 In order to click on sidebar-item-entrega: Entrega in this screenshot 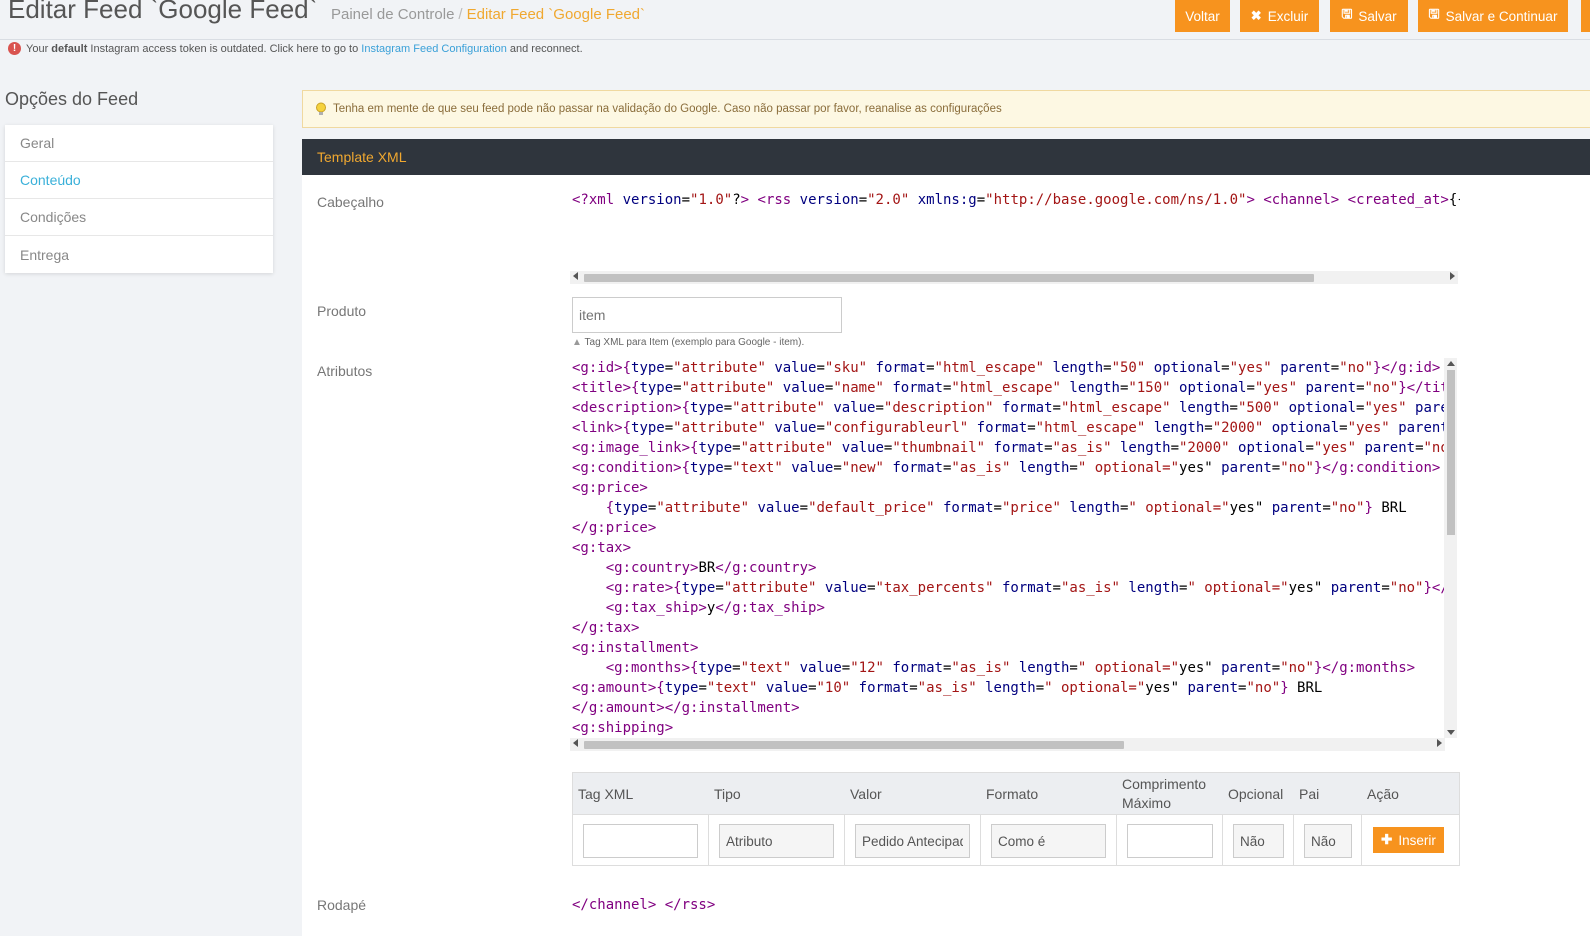, I will do `click(139, 254)`.